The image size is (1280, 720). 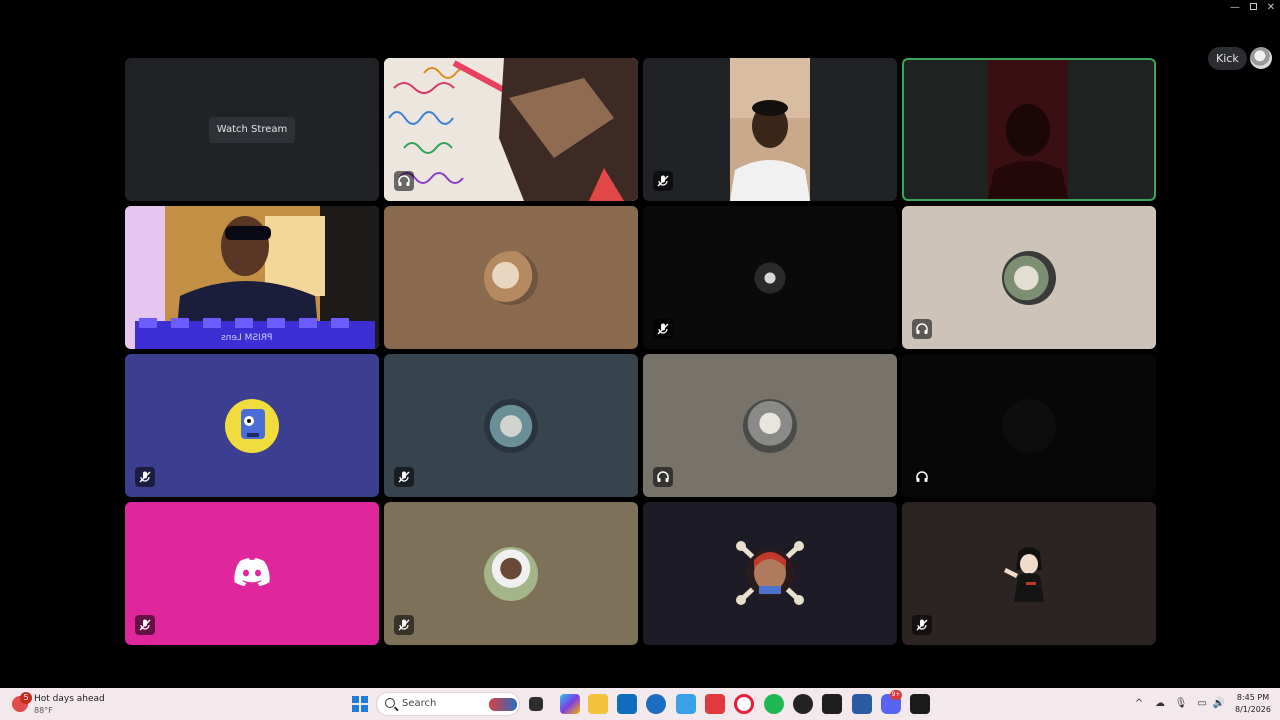 What do you see at coordinates (627, 704) in the screenshot?
I see `microsoft-store-icon` at bounding box center [627, 704].